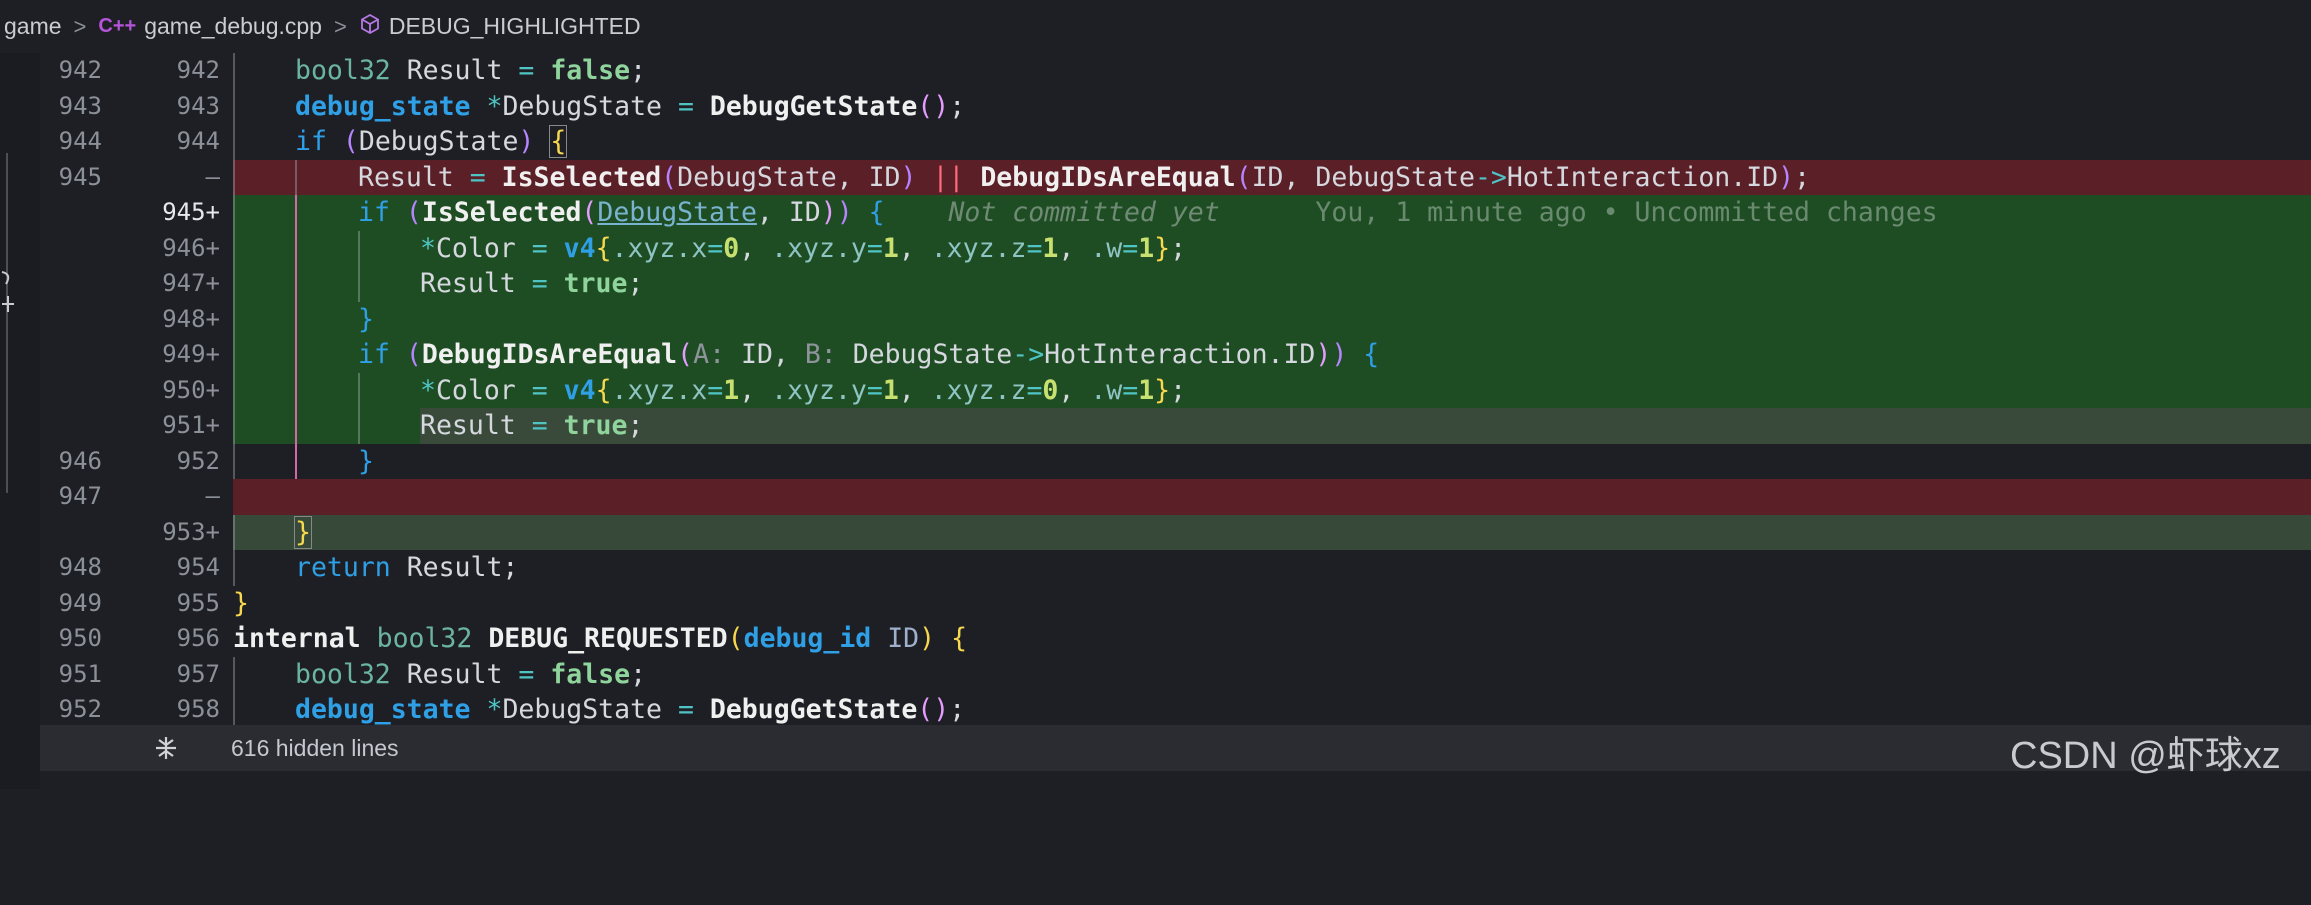 This screenshot has width=2311, height=905. Describe the element at coordinates (198, 567) in the screenshot. I see `line-number-new: 954` at that location.